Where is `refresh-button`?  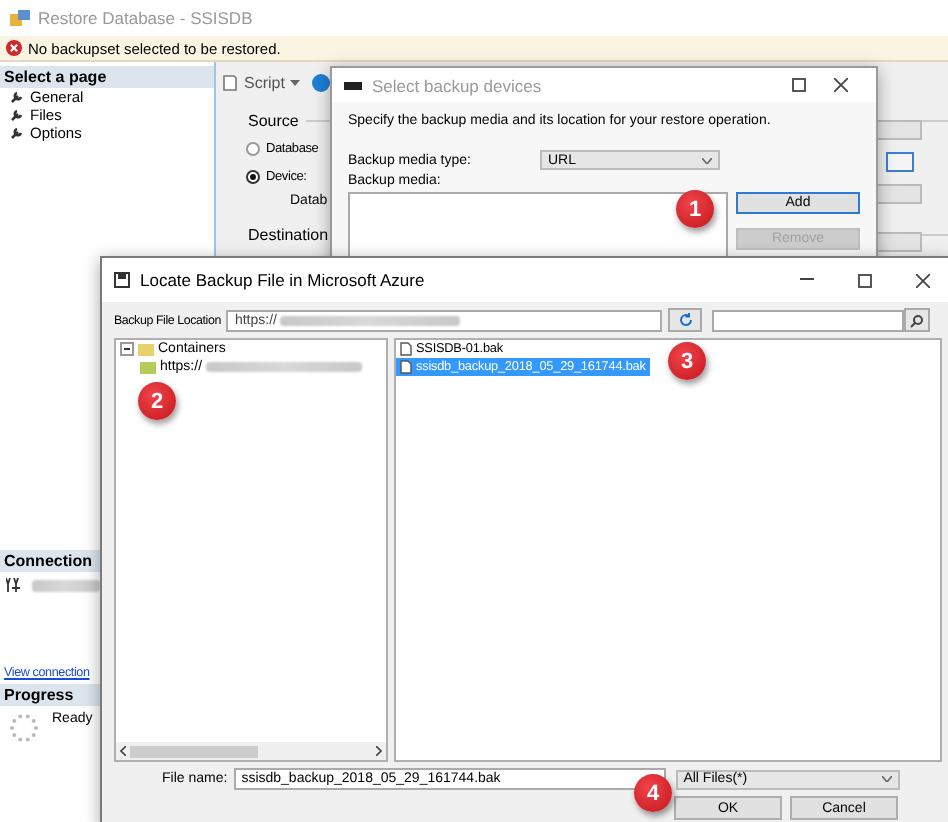 refresh-button is located at coordinates (685, 320).